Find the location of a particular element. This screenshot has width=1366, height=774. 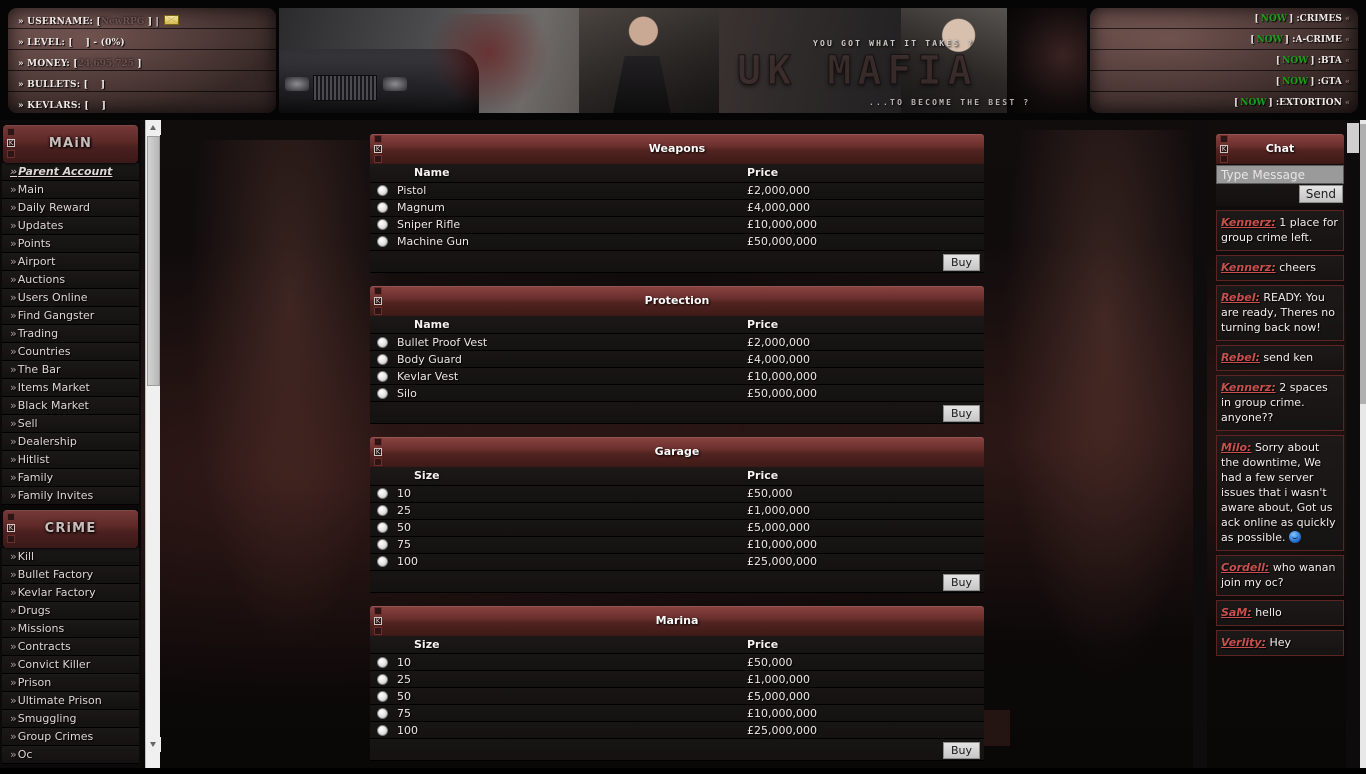

table-row: Sniper Rifle £10,000,000 is located at coordinates (677, 225).